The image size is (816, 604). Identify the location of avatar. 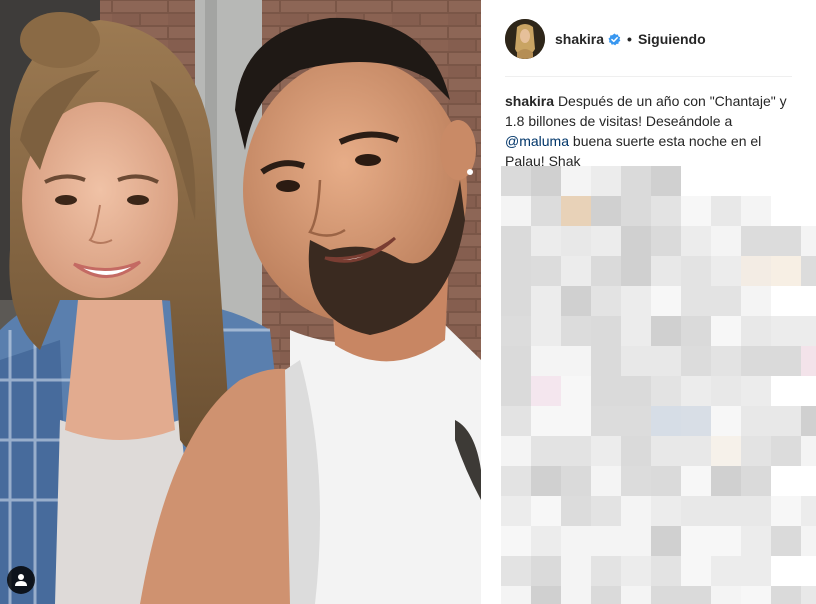
(525, 39).